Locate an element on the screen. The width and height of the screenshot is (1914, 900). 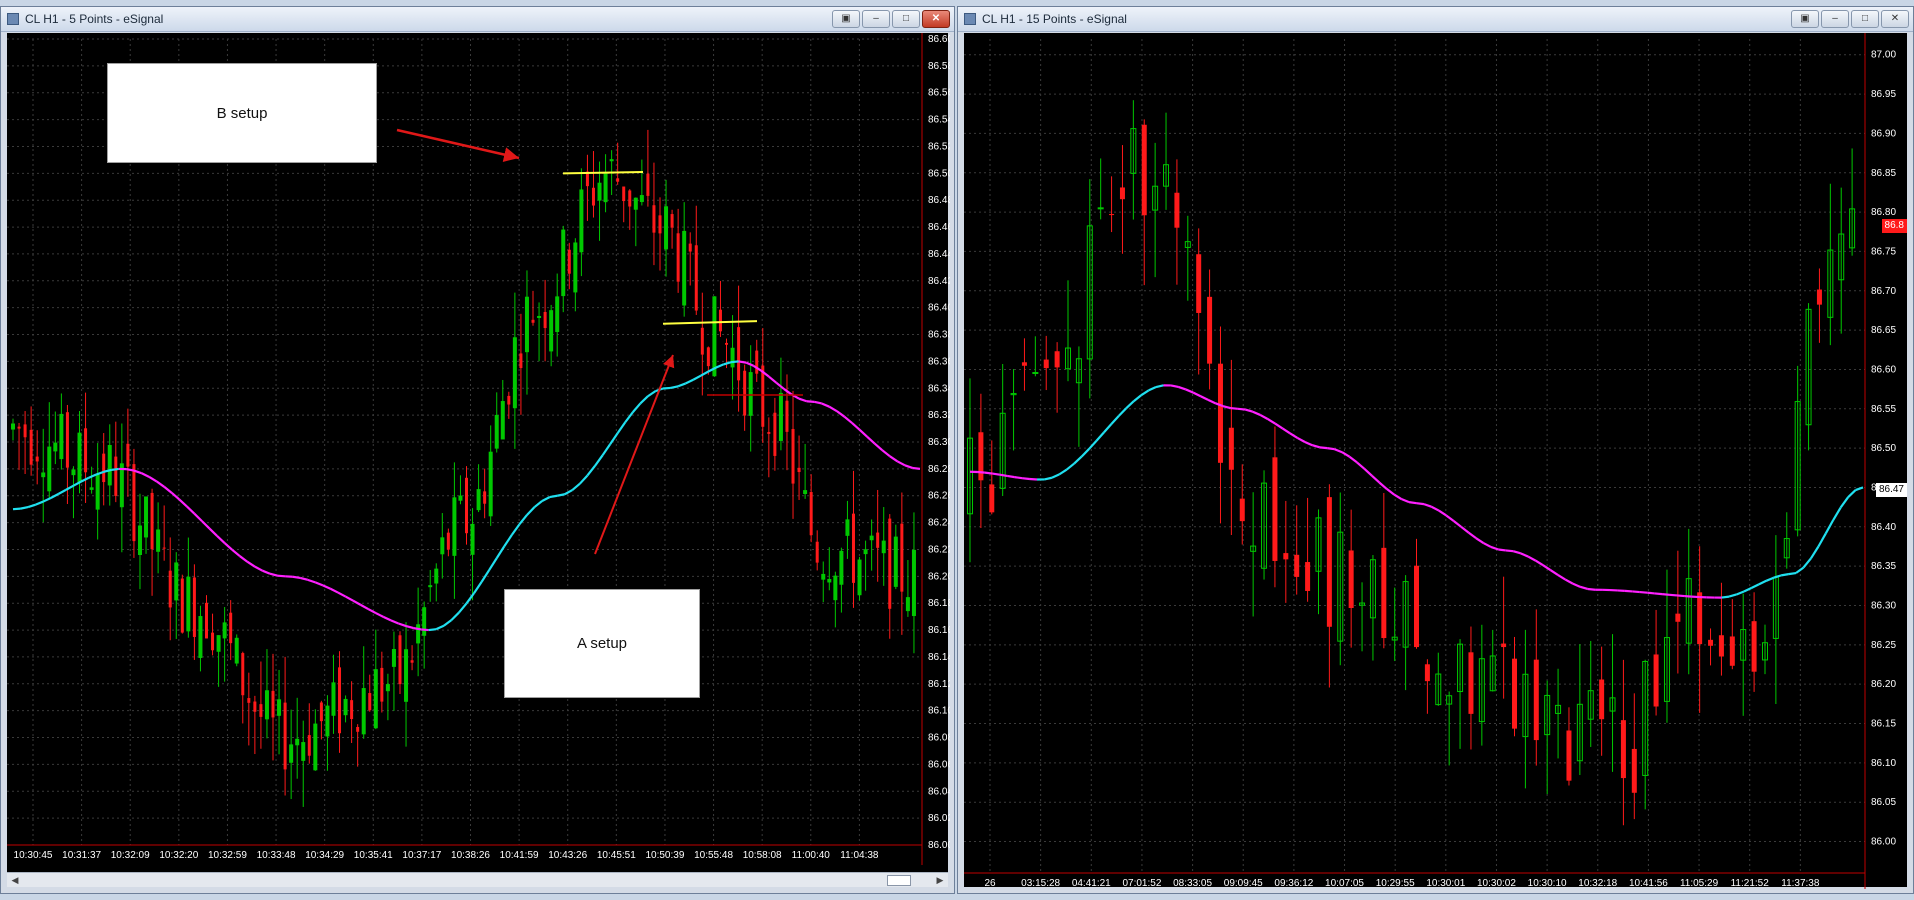
title-bar: CL H1 - 5 Points - eSignal ▣ – □ ✕ is located at coordinates (477, 19).